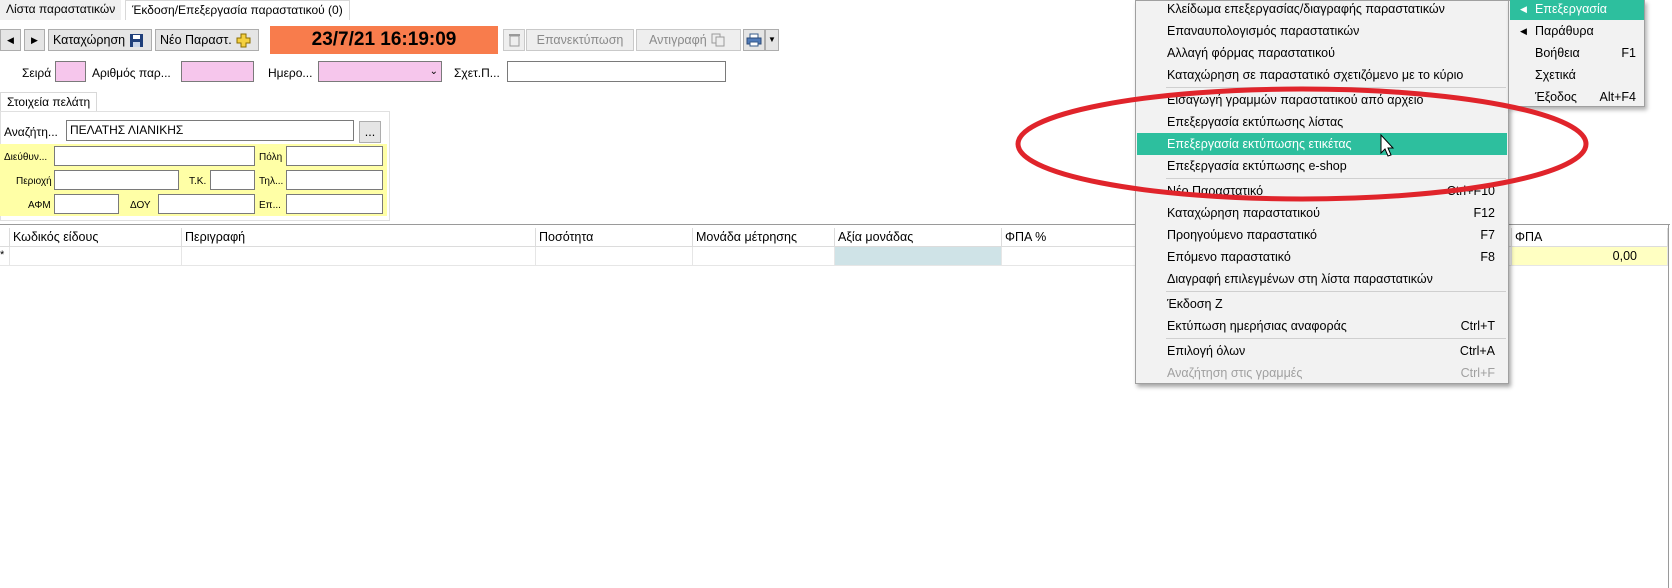 The height and width of the screenshot is (588, 1672). I want to click on red-annotation-ellipse, so click(1302, 144).